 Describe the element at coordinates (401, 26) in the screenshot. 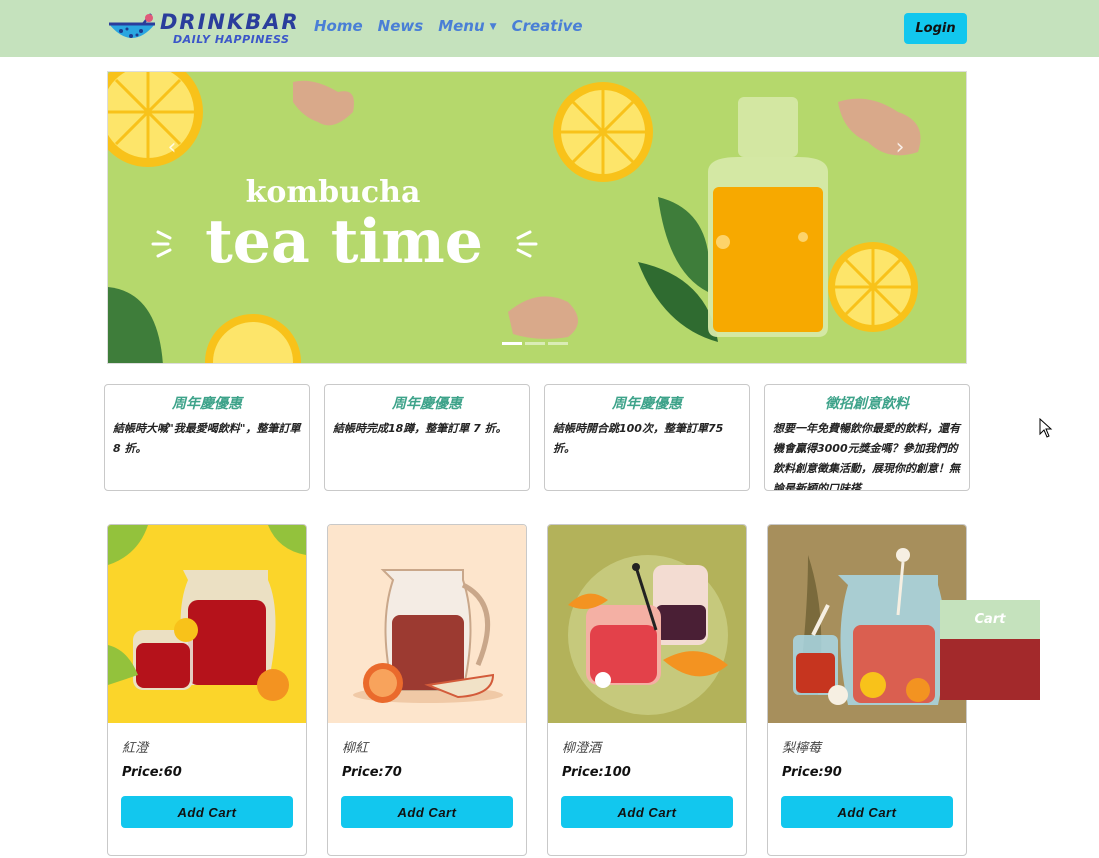

I see `nav-news: News` at that location.